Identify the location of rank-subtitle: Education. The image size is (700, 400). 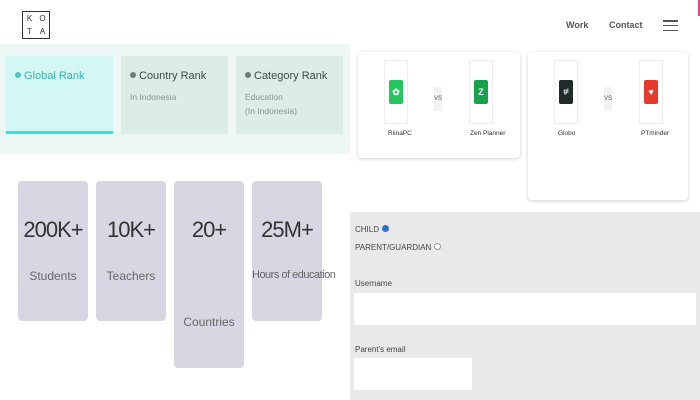
(264, 97).